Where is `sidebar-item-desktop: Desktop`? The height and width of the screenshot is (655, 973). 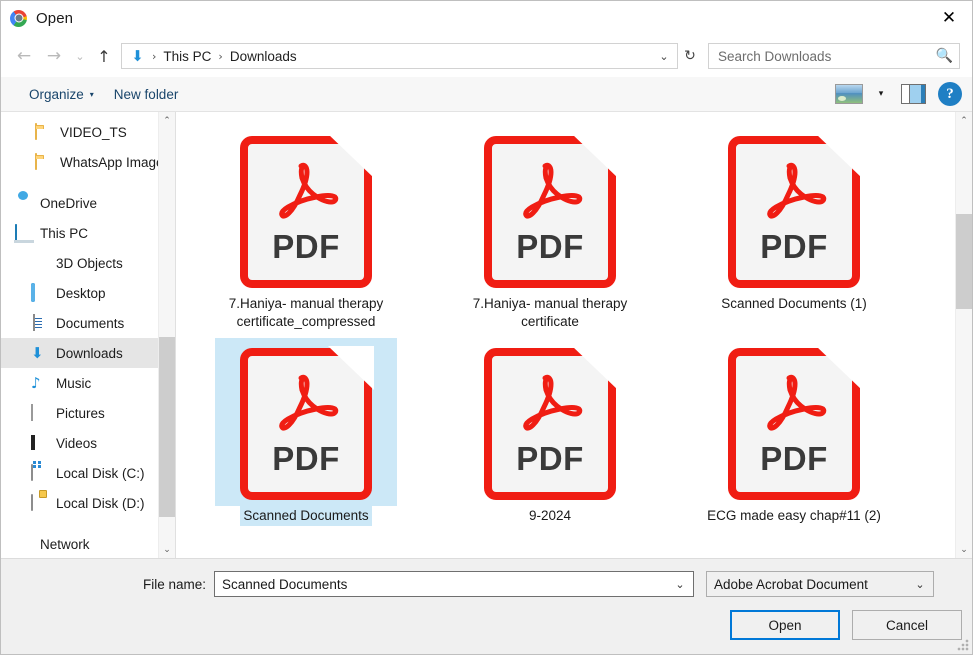
sidebar-item-desktop: Desktop is located at coordinates (88, 293).